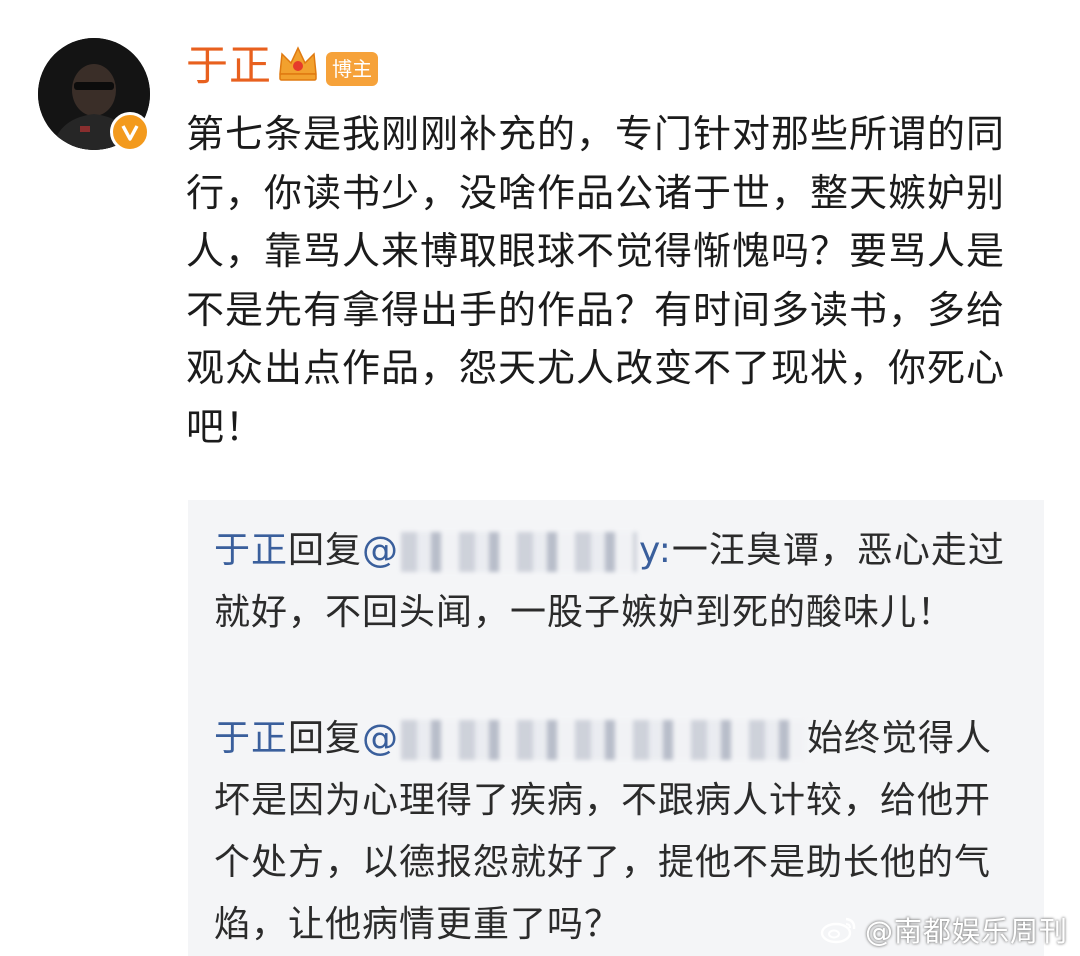 The image size is (1080, 956). Describe the element at coordinates (130, 132) in the screenshot. I see `verified-v-icon` at that location.